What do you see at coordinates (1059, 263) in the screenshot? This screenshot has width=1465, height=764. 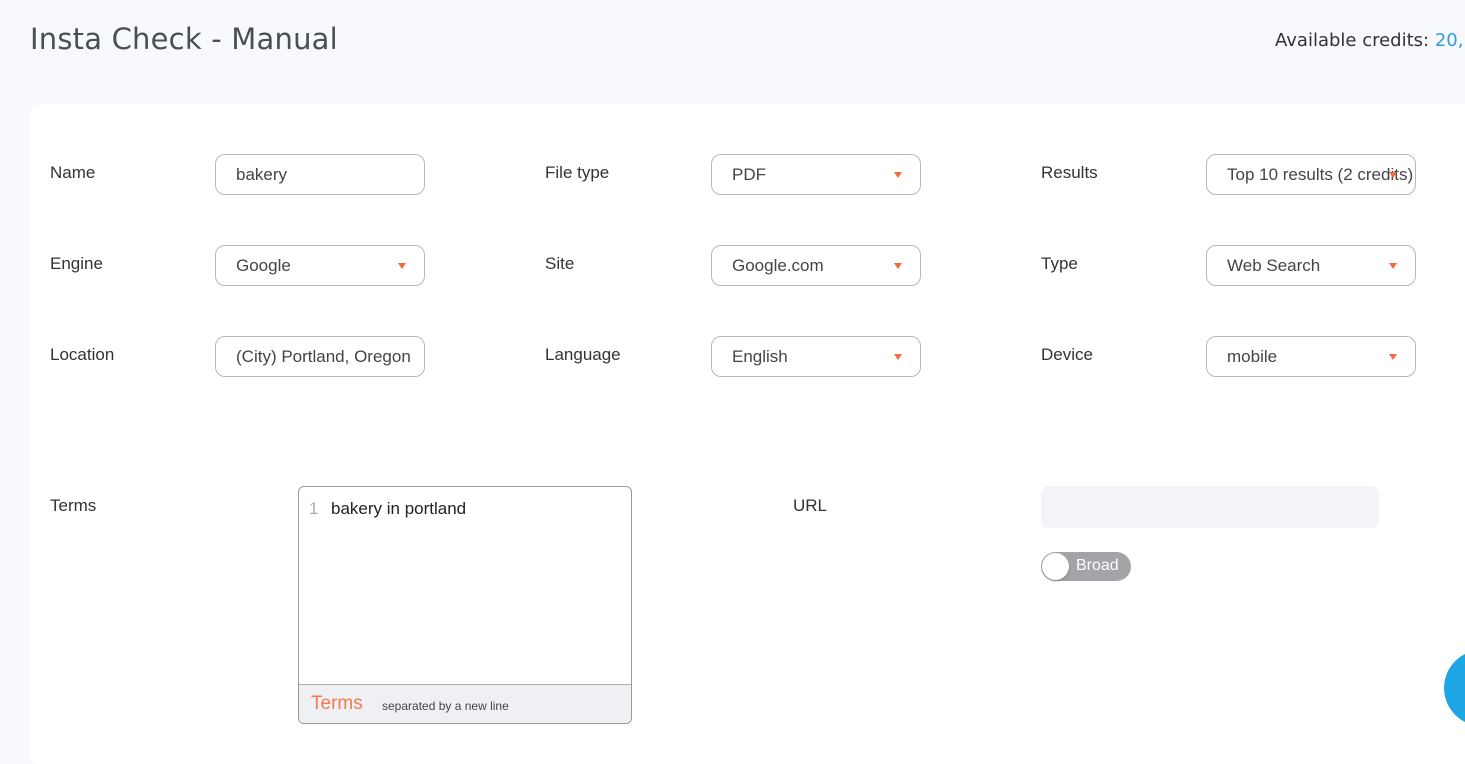 I see `type-label: Type` at bounding box center [1059, 263].